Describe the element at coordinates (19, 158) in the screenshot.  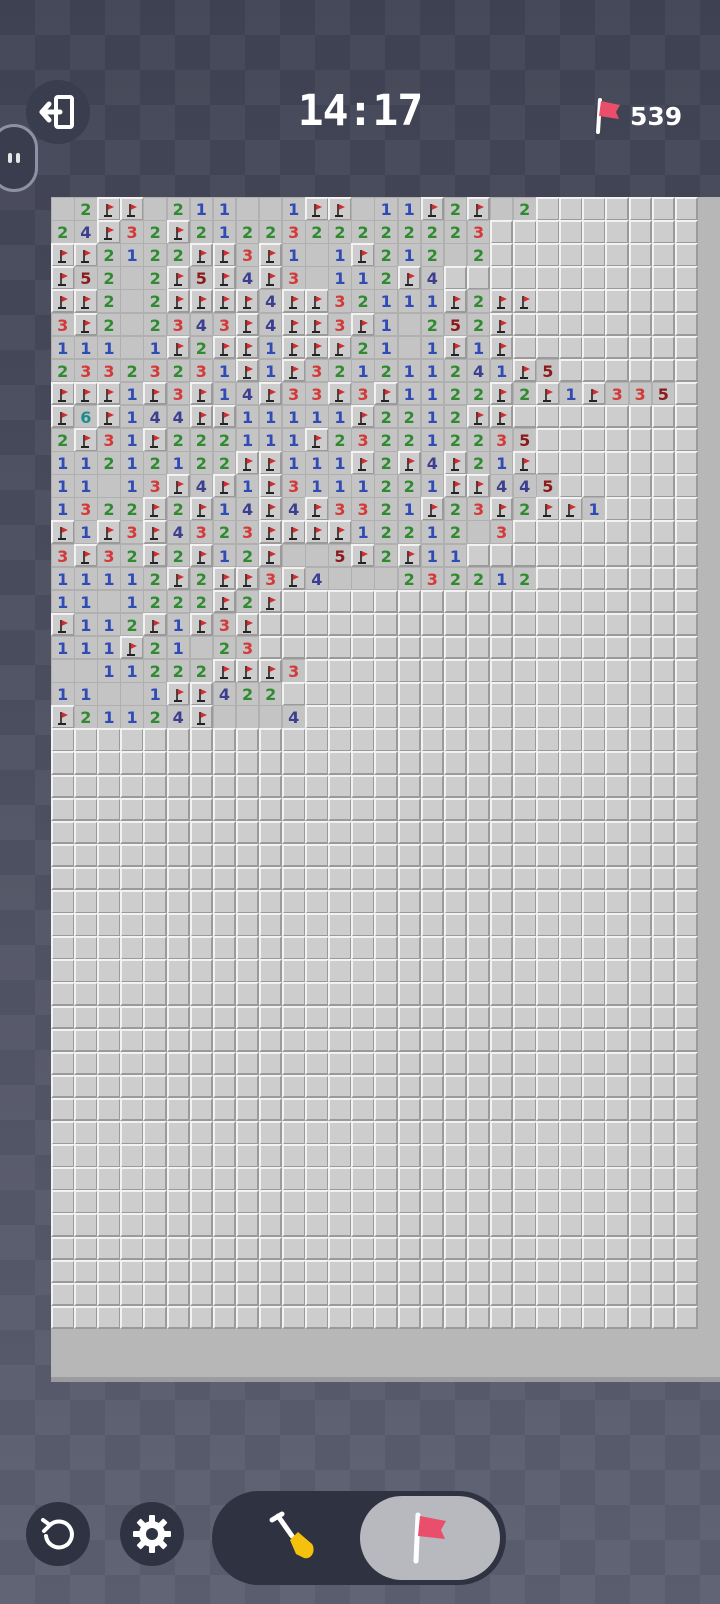
I see `side-peek-icon` at that location.